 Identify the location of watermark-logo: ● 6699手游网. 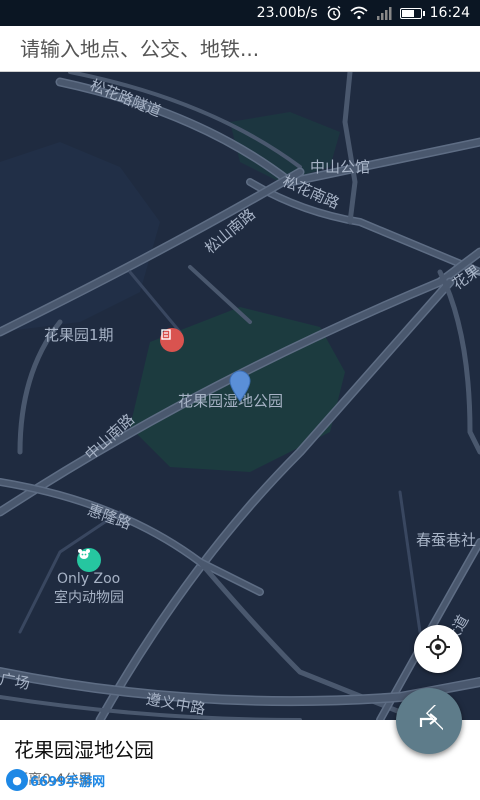
(55, 780).